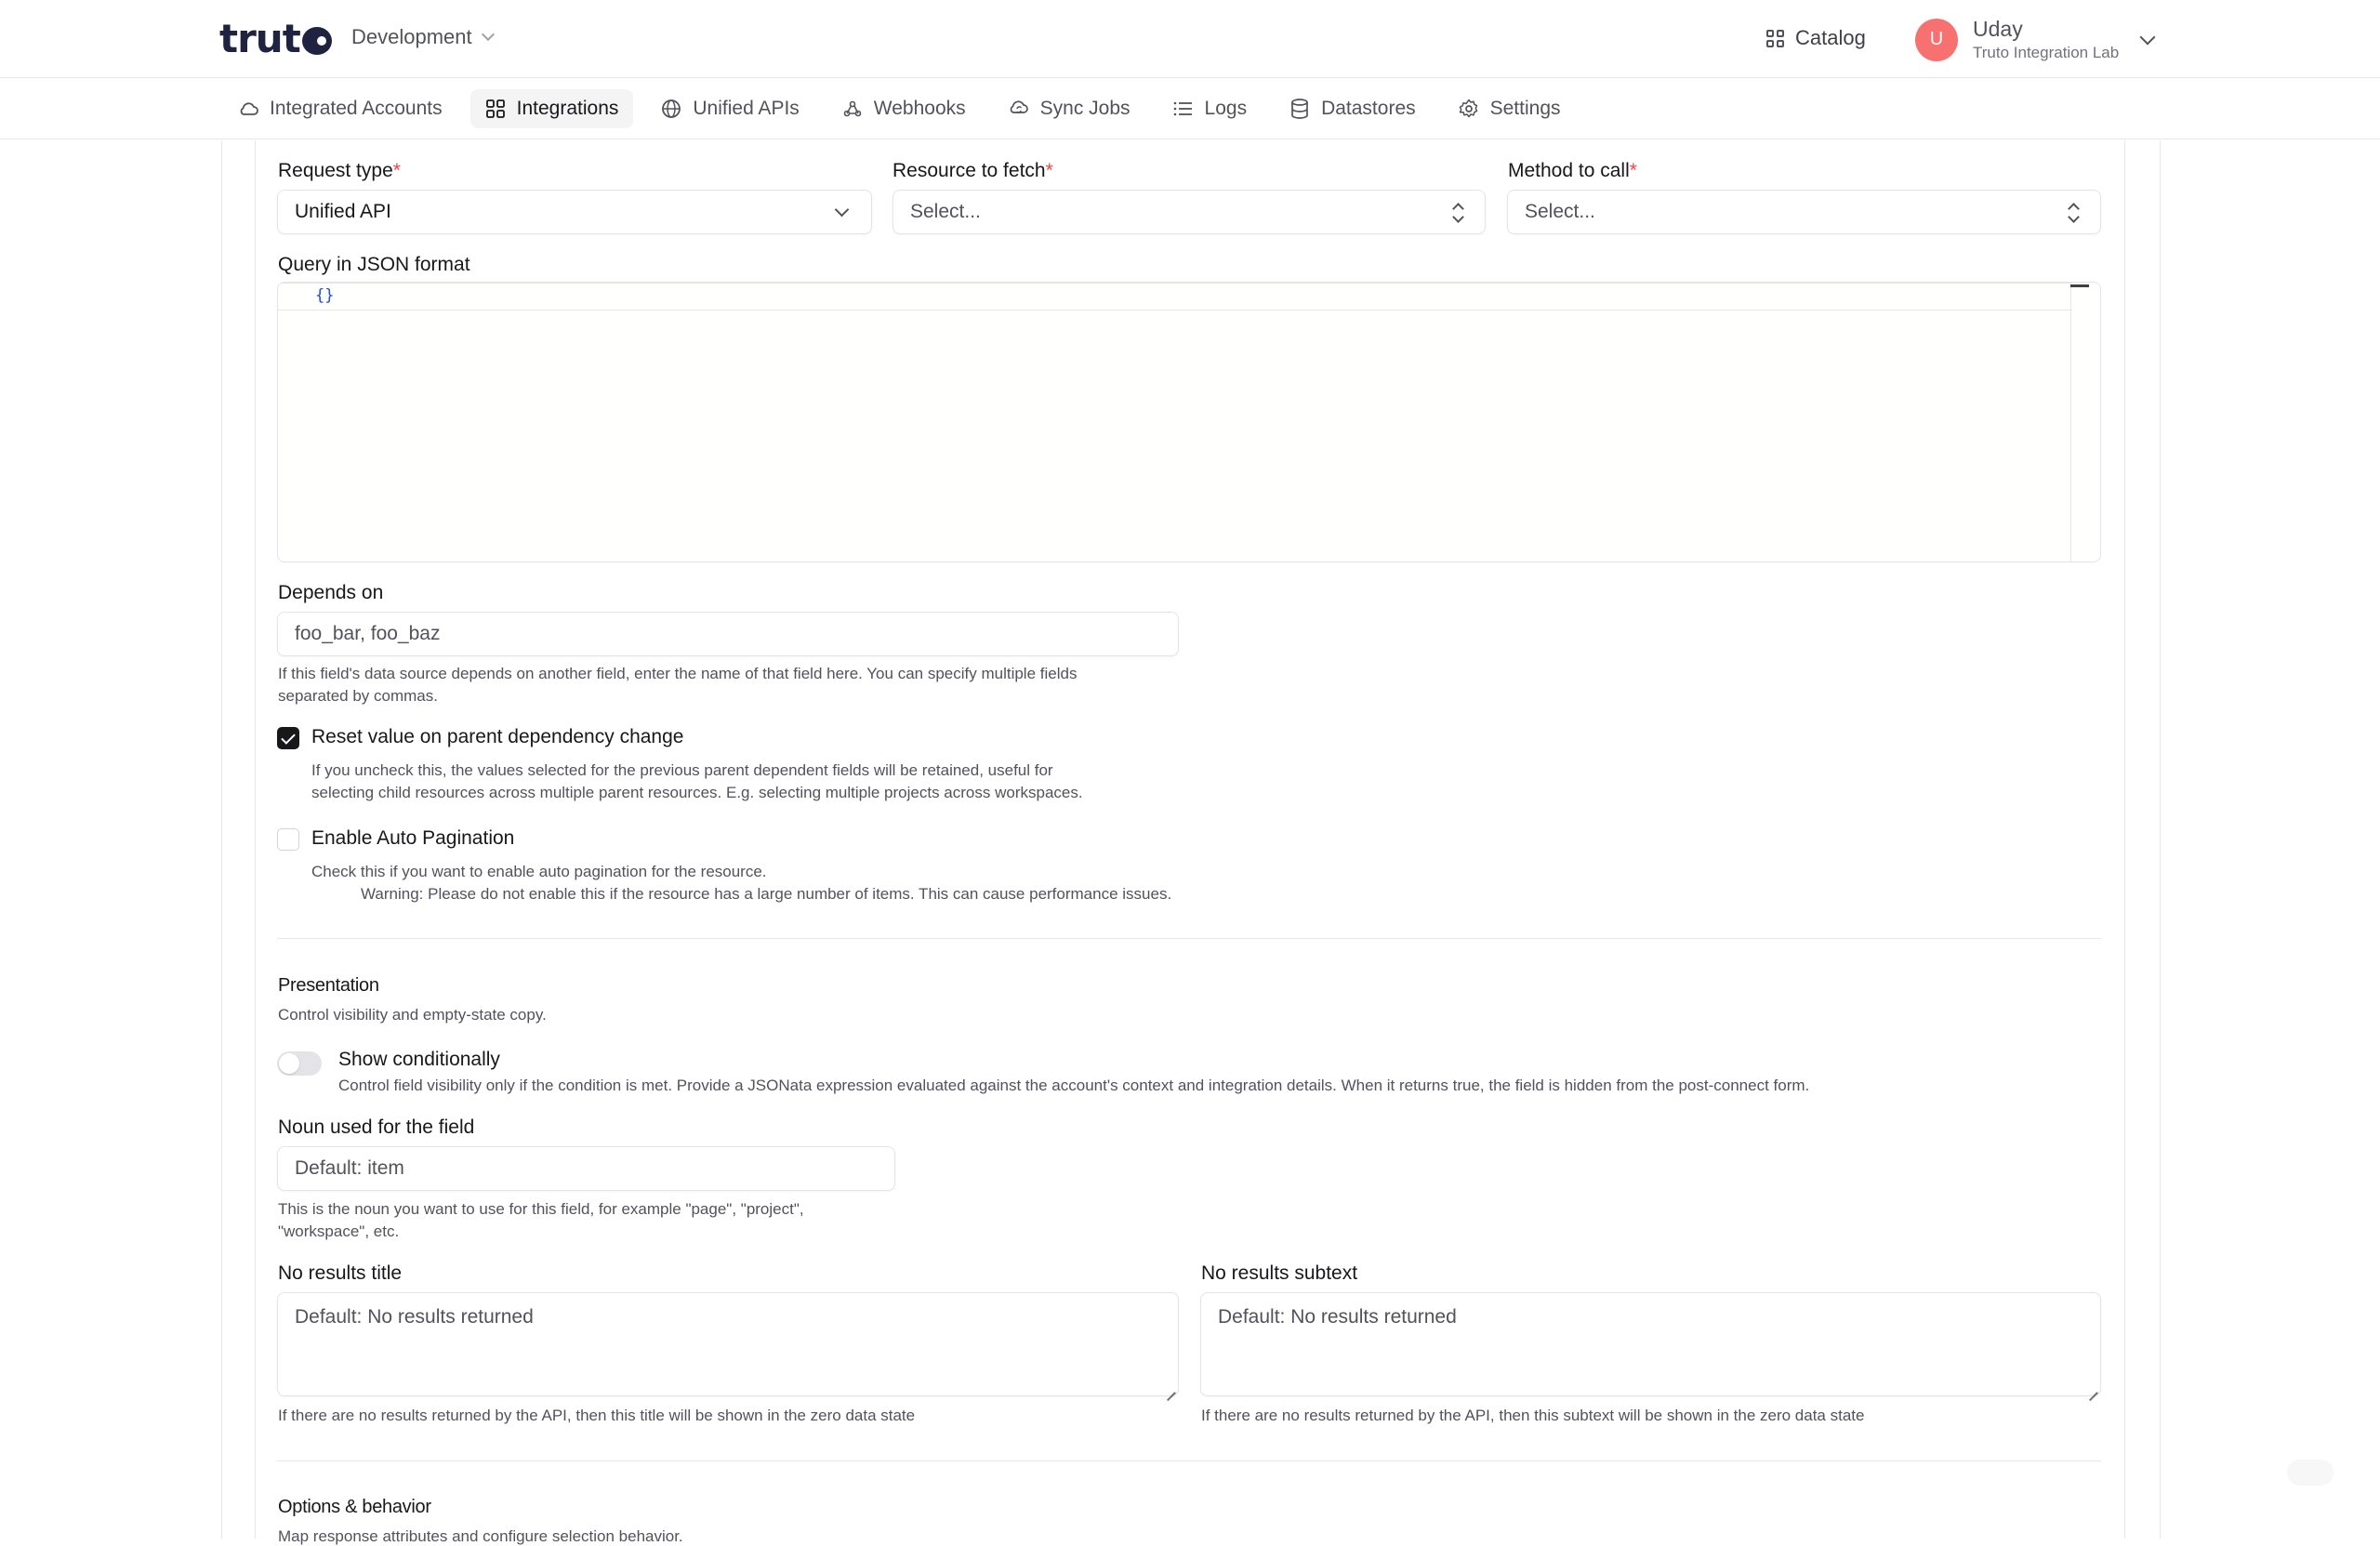 The height and width of the screenshot is (1546, 2380). Describe the element at coordinates (1175, 297) in the screenshot. I see `editor-active-line` at that location.